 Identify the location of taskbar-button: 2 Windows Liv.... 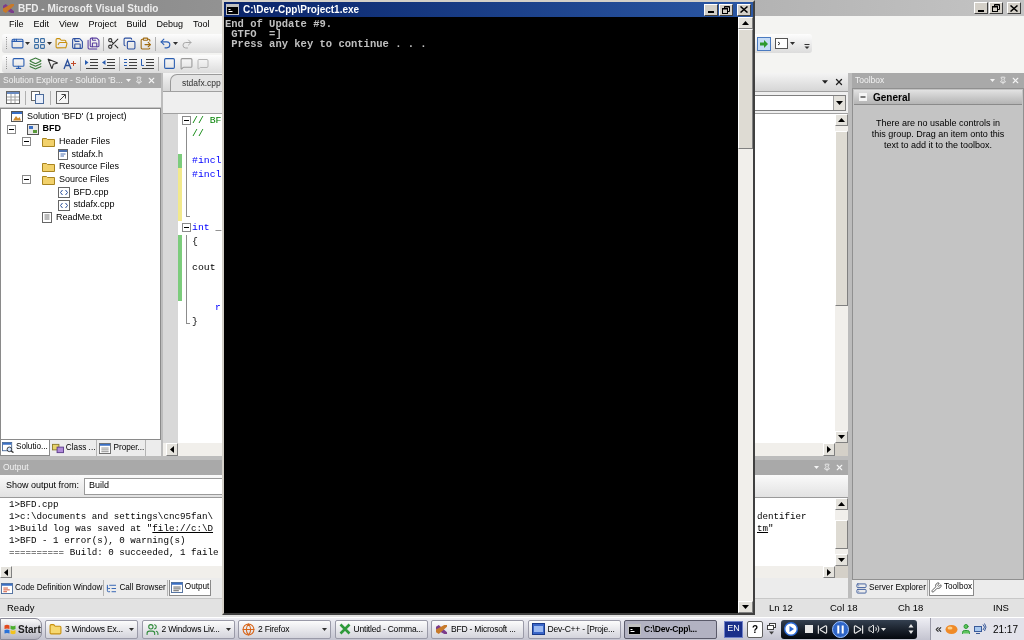
(188, 629).